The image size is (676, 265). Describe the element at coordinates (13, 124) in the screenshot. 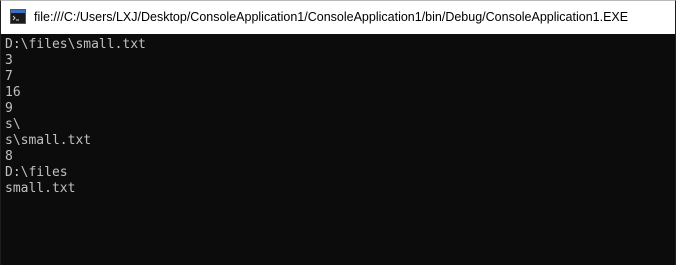

I see `console-line: s\` at that location.